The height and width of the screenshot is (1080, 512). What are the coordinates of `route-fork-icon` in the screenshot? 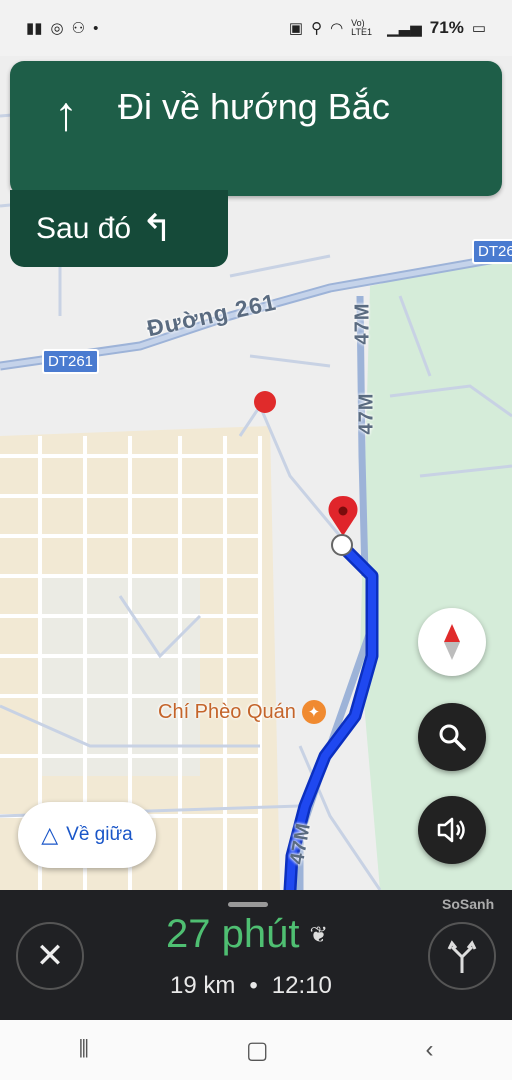 It's located at (462, 956).